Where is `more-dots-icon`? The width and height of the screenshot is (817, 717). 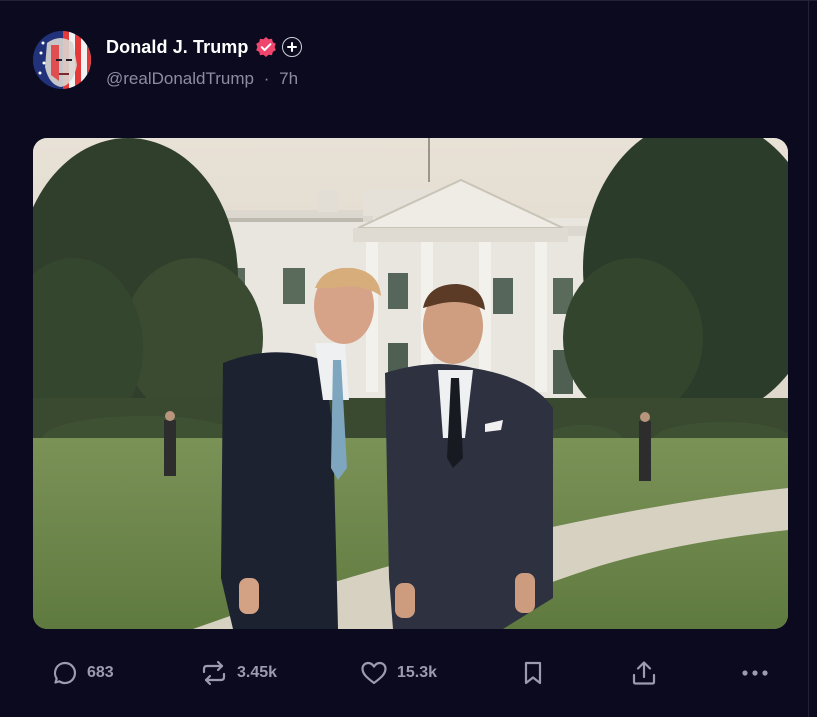
more-dots-icon is located at coordinates (755, 673).